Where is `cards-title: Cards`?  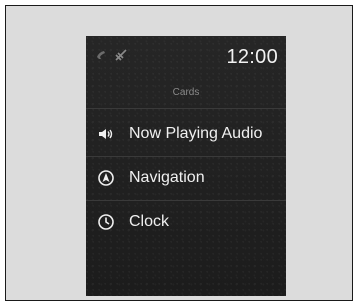
cards-title: Cards is located at coordinates (186, 92).